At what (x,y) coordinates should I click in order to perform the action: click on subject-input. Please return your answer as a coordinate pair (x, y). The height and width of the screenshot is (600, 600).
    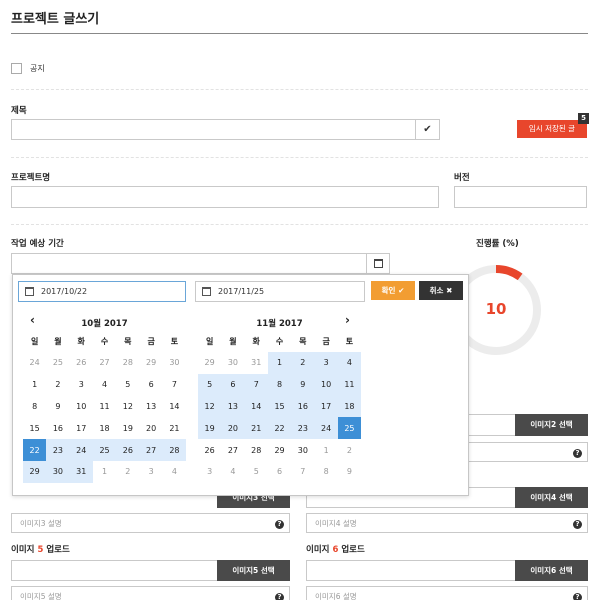
    Looking at the image, I should click on (213, 129).